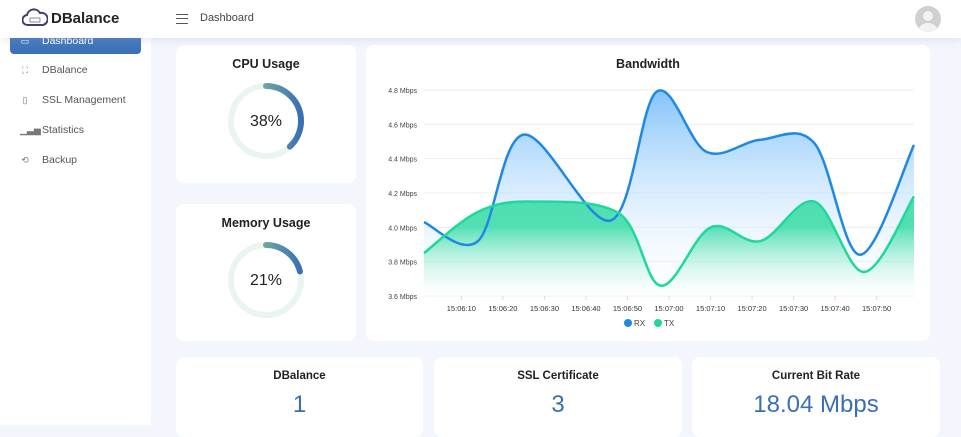 The image size is (961, 437). I want to click on y-tick-label: 4.2 Mbps, so click(402, 194).